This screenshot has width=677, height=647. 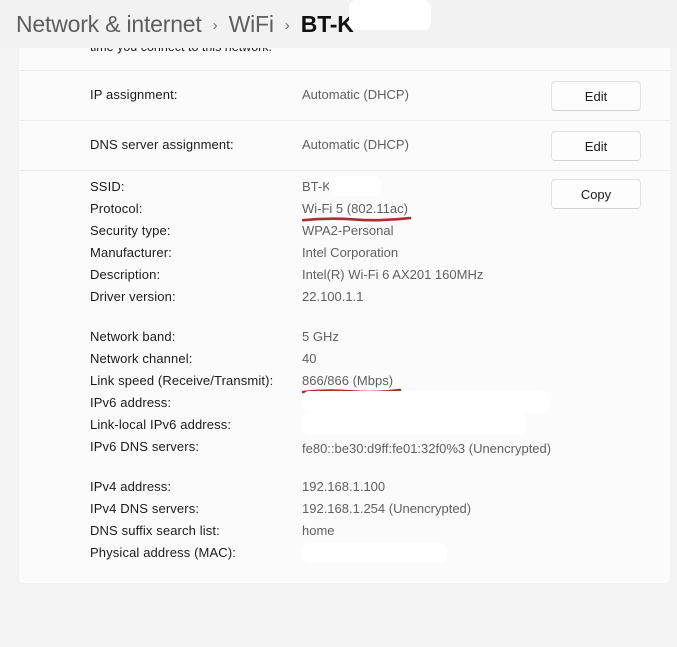 What do you see at coordinates (389, 15) in the screenshot?
I see `breadcrumb-redaction-mark` at bounding box center [389, 15].